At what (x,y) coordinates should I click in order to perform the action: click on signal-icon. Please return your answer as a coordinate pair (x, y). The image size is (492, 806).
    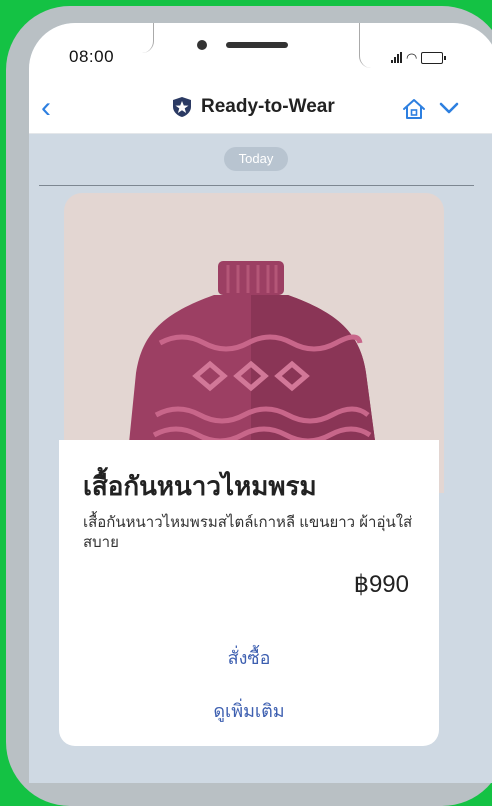
    Looking at the image, I should click on (396, 57).